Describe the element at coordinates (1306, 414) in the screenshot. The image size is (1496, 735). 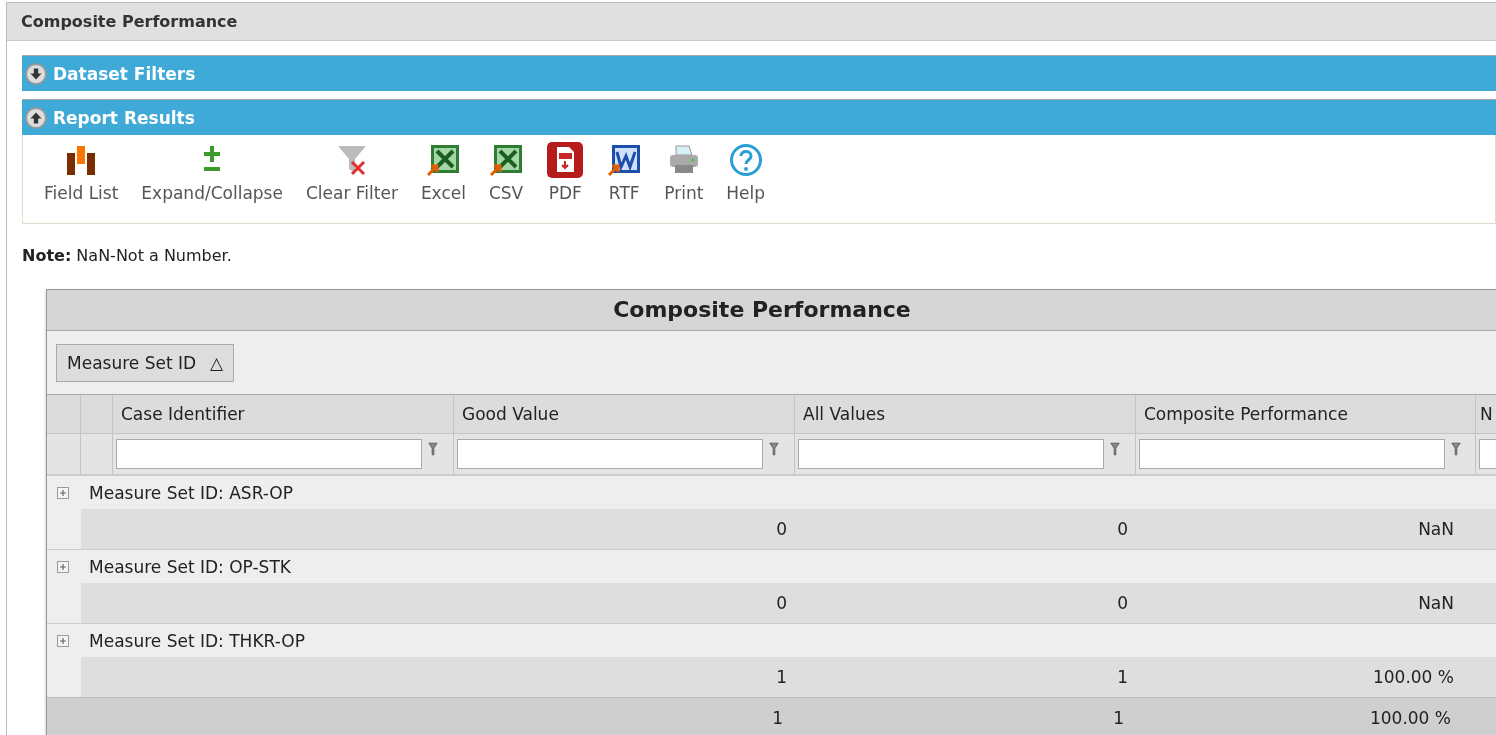
I see `column-header: Composite Performance` at that location.